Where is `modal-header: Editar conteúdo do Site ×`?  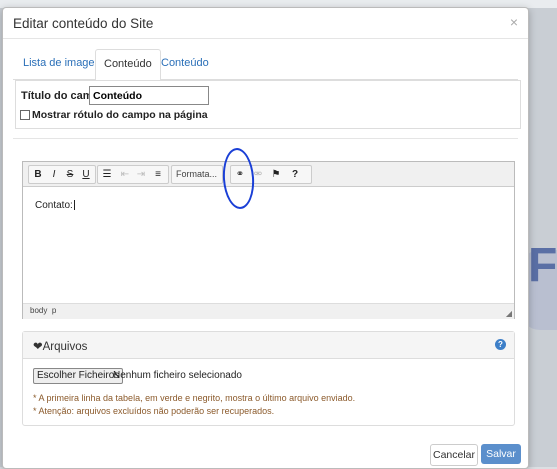 modal-header: Editar conteúdo do Site × is located at coordinates (265, 23).